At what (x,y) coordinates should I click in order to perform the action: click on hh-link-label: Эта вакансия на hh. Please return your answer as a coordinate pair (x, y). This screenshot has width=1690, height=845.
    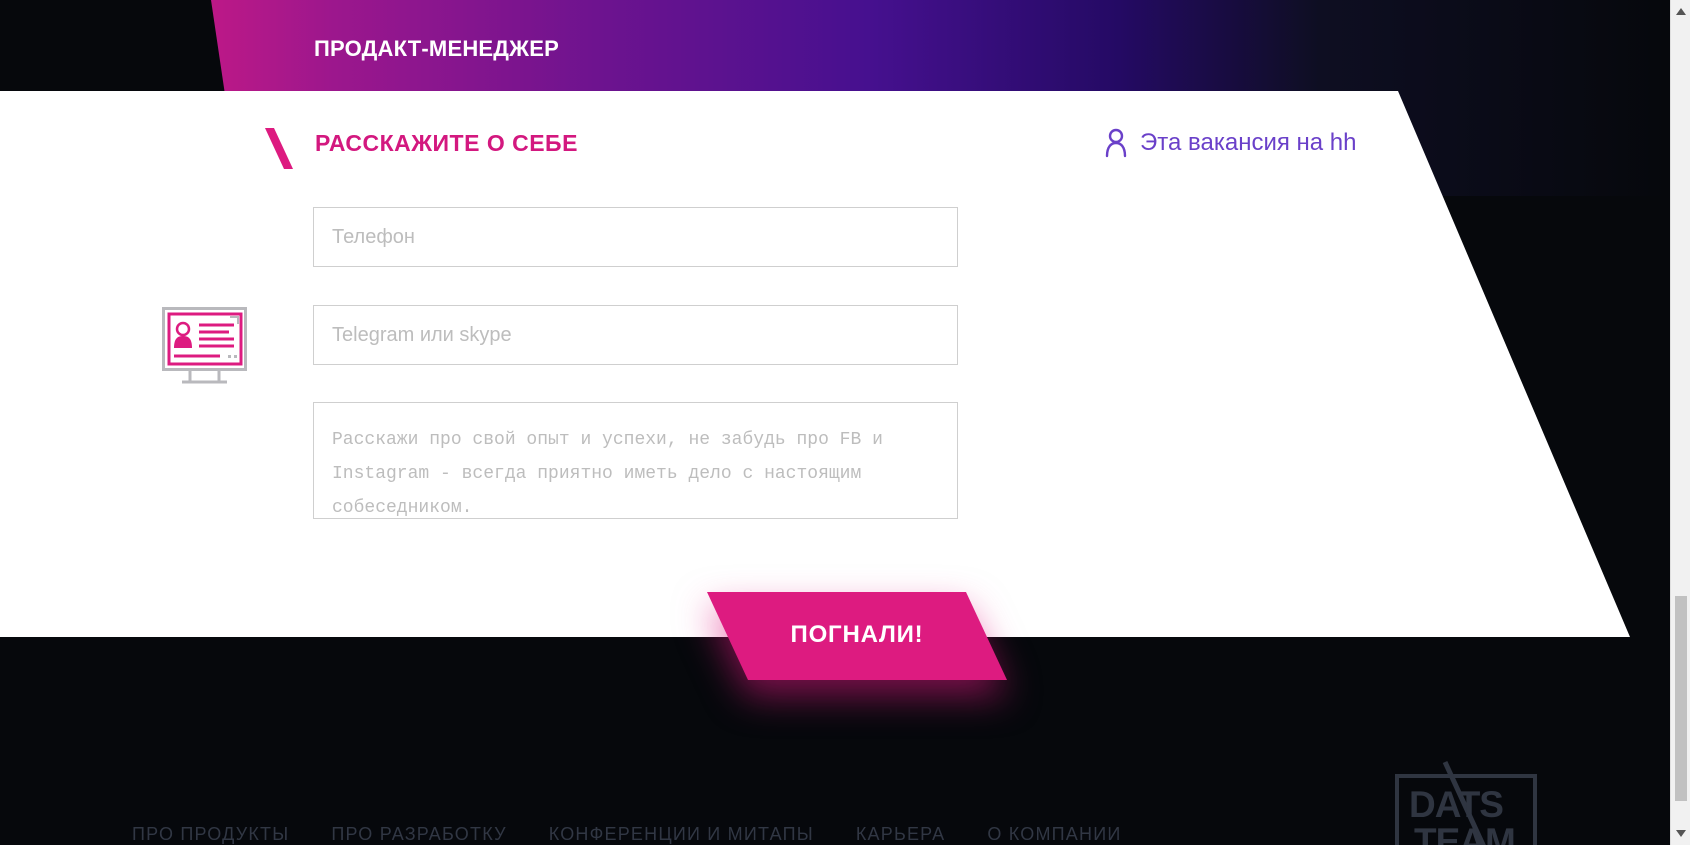
    Looking at the image, I should click on (1248, 142).